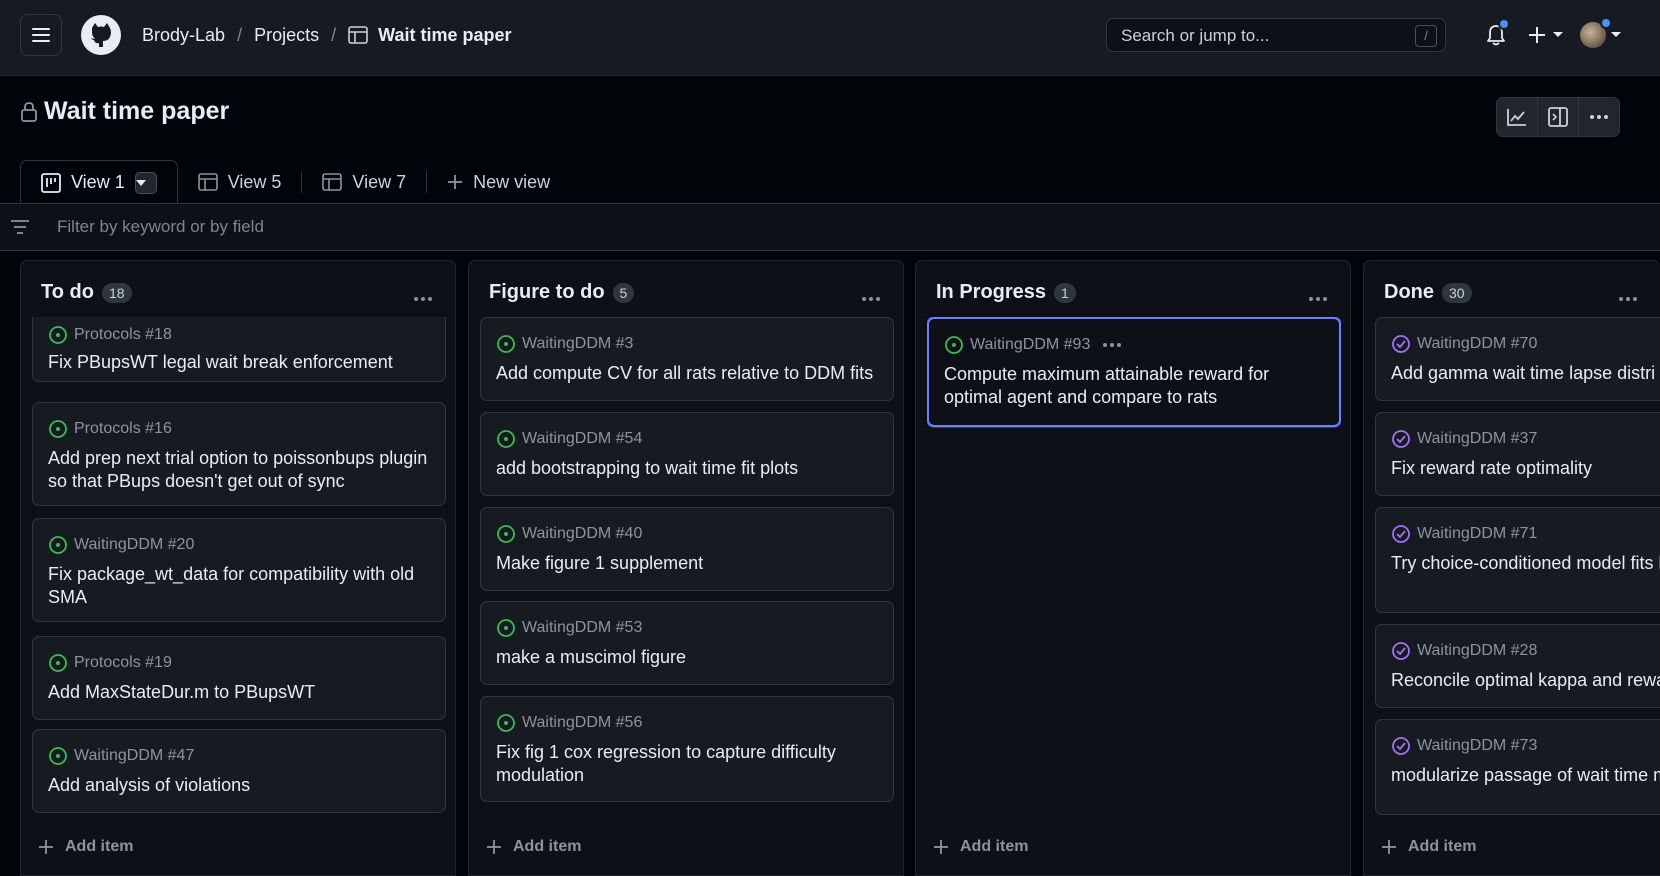 This screenshot has width=1660, height=876. Describe the element at coordinates (1065, 292) in the screenshot. I see `column-count-badge: 1` at that location.